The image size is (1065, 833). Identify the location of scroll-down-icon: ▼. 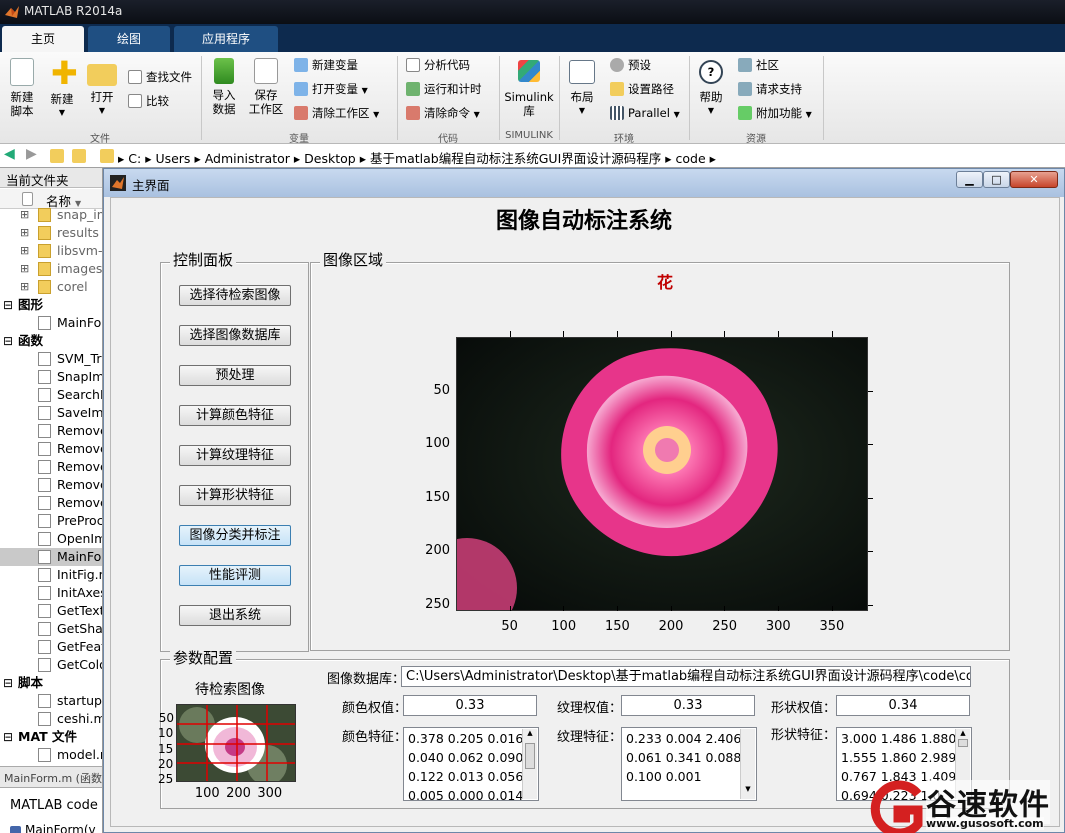
(748, 789).